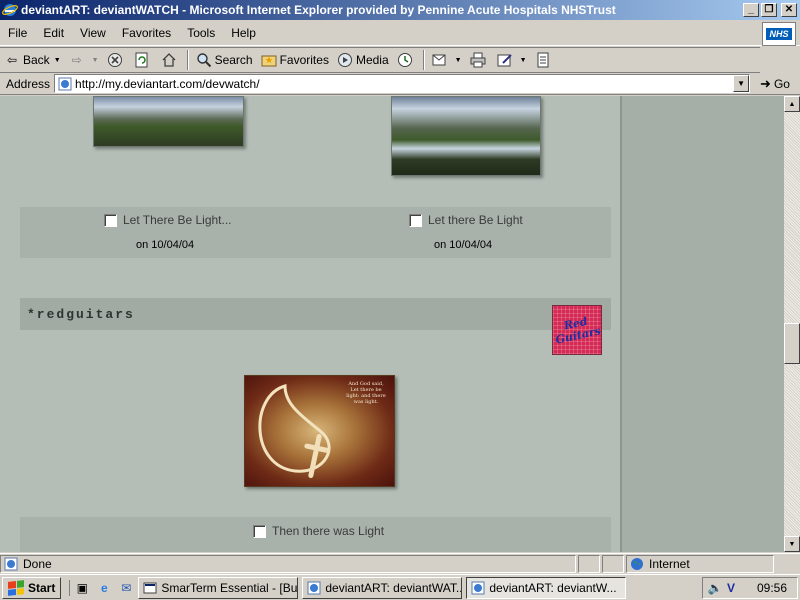  Describe the element at coordinates (769, 10) in the screenshot. I see `maximize-button: ❐` at that location.